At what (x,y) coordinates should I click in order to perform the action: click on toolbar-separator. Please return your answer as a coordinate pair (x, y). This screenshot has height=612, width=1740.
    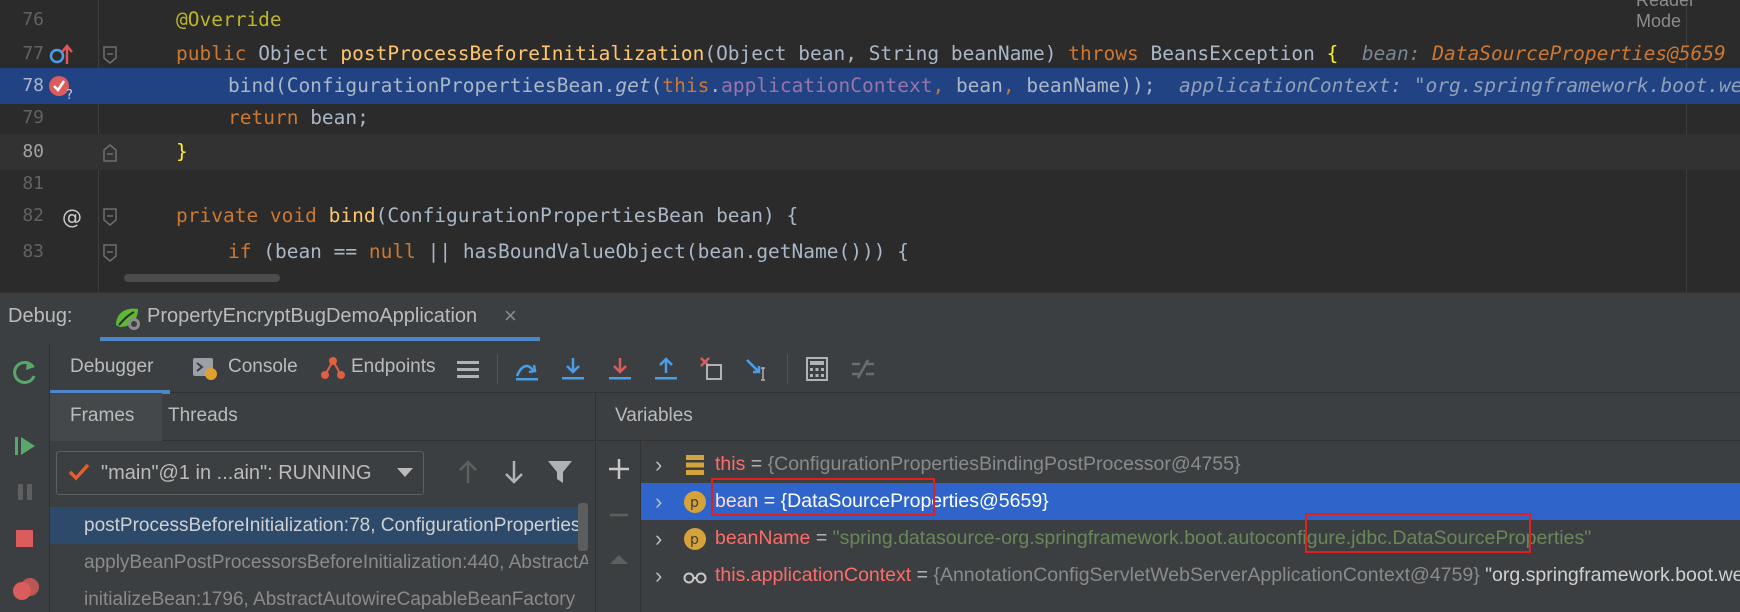
    Looking at the image, I should click on (497, 369).